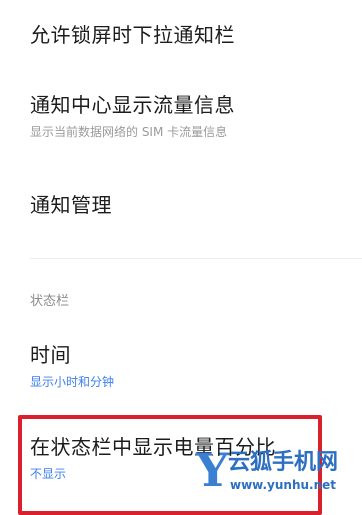 This screenshot has width=362, height=515. Describe the element at coordinates (186, 366) in the screenshot. I see `setting-time: 时间 显示小时和分钟` at that location.